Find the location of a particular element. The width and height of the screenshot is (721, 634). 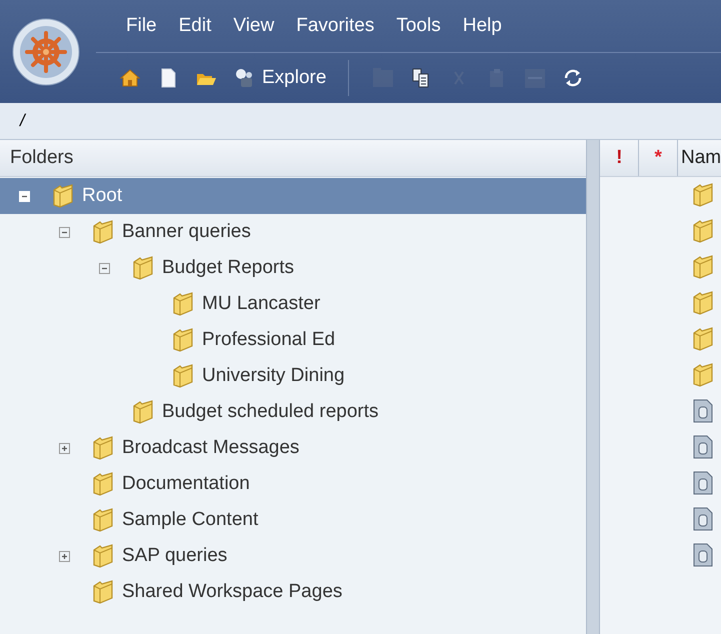

tree-item: Root is located at coordinates (293, 196).